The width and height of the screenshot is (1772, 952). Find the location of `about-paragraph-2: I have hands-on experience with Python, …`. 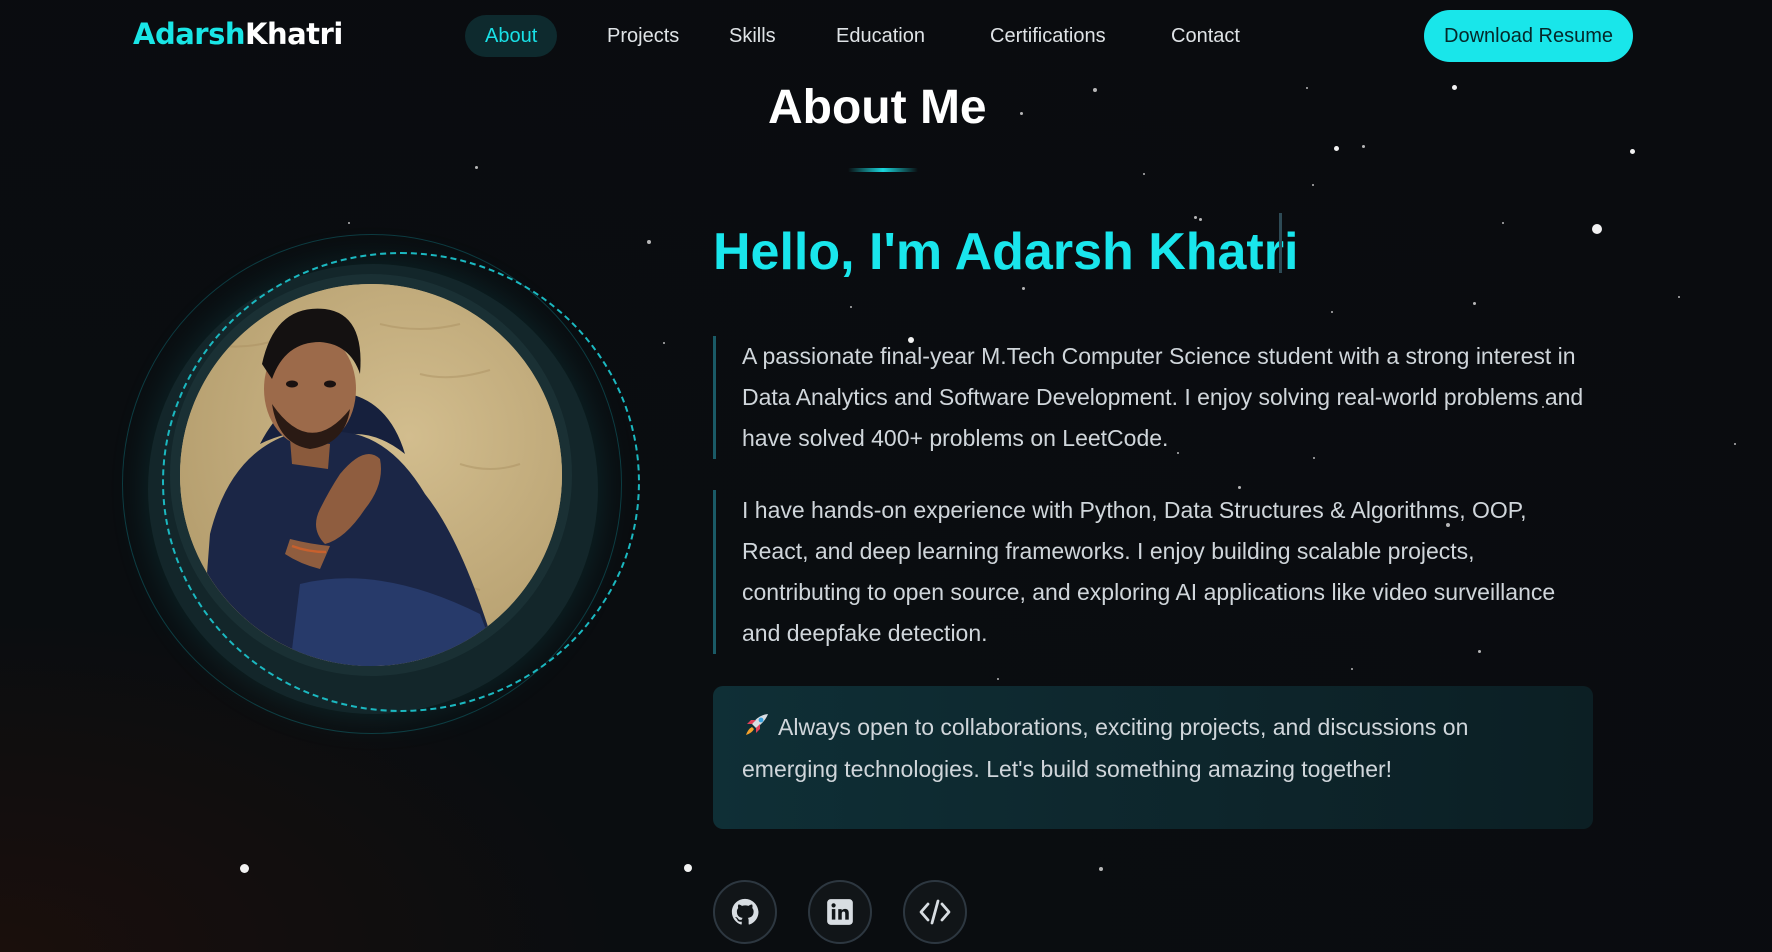

about-paragraph-2: I have hands-on experience with Python, … is located at coordinates (1153, 572).